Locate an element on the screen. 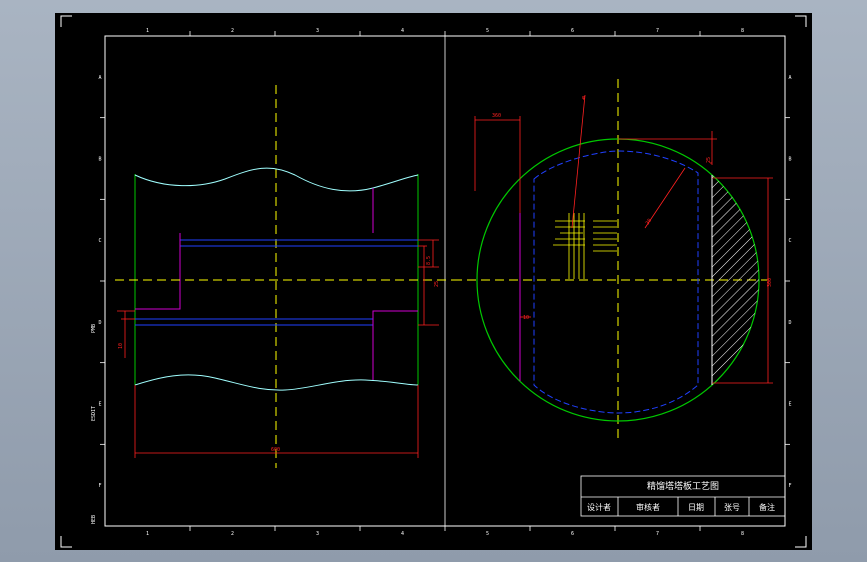 Image resolution: width=867 pixels, height=562 pixels. grid-col-label-top: 7 is located at coordinates (657, 31).